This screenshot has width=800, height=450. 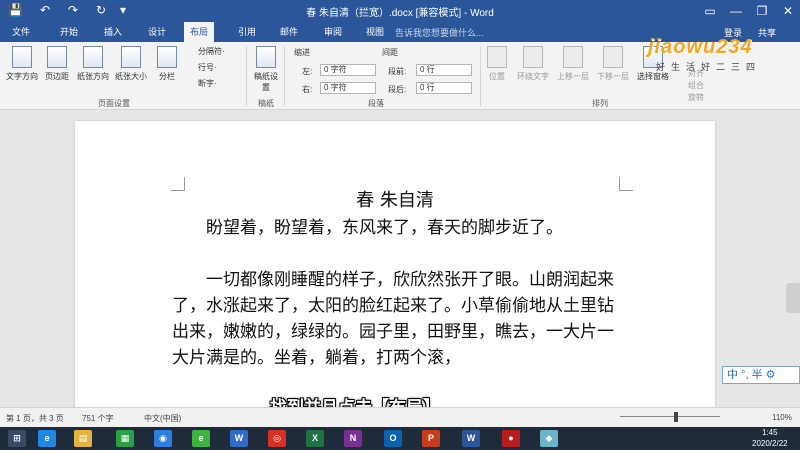 What do you see at coordinates (533, 57) in the screenshot?
I see `wrap-text-icon` at bounding box center [533, 57].